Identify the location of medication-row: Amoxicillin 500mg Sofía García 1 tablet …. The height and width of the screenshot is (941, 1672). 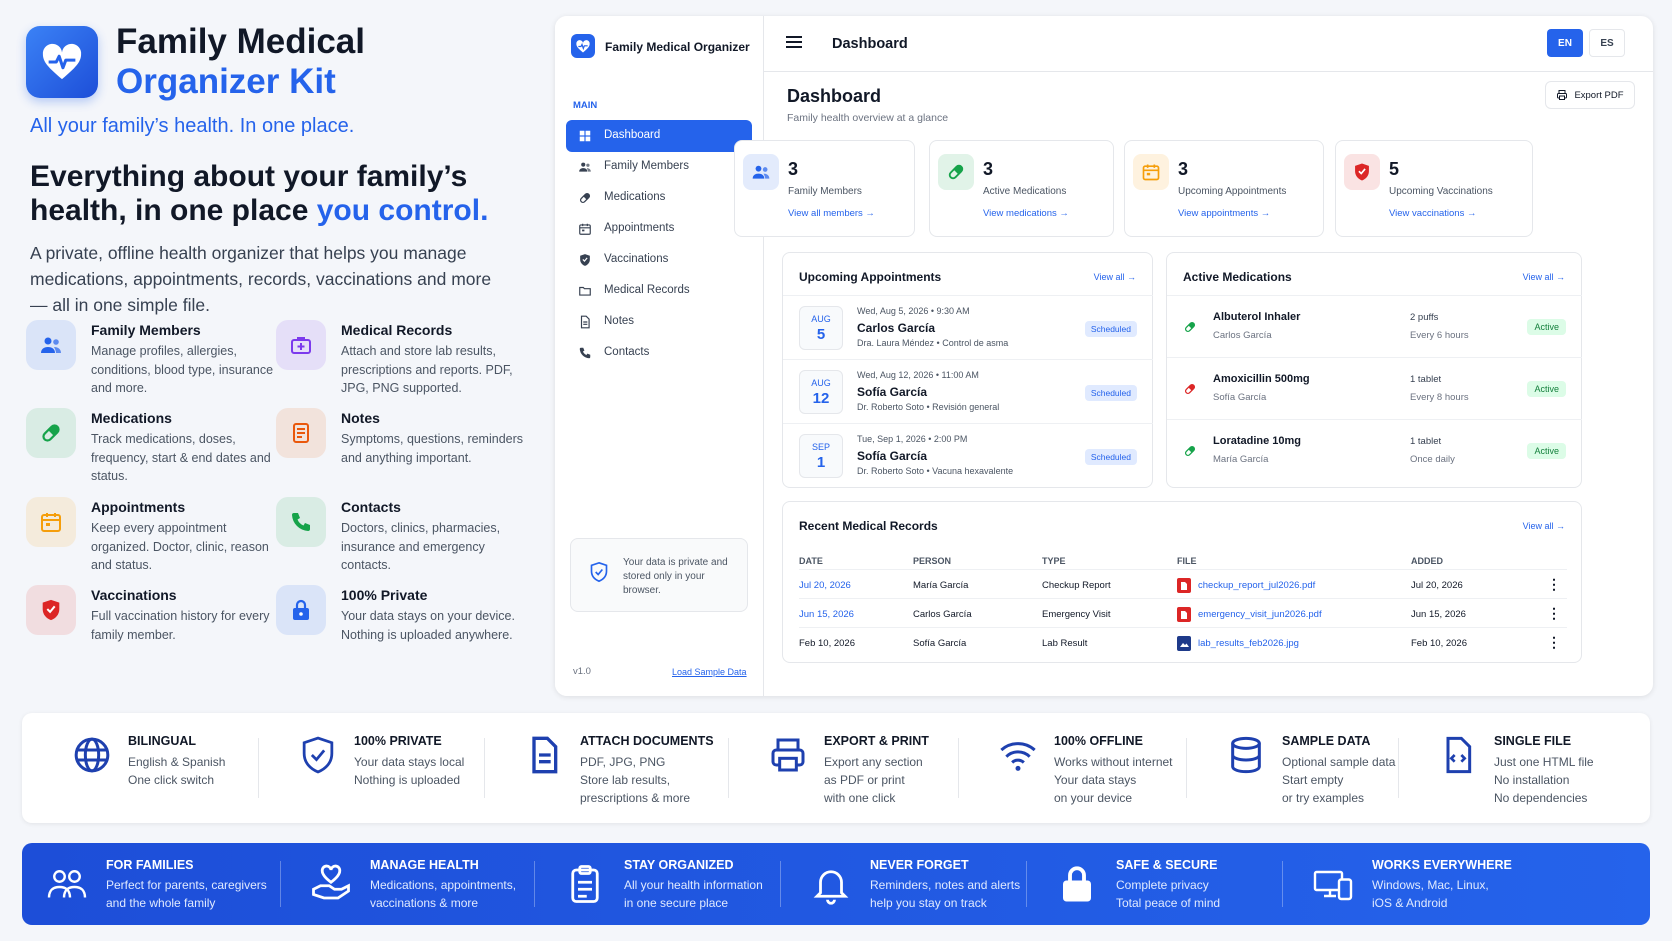
(1374, 388).